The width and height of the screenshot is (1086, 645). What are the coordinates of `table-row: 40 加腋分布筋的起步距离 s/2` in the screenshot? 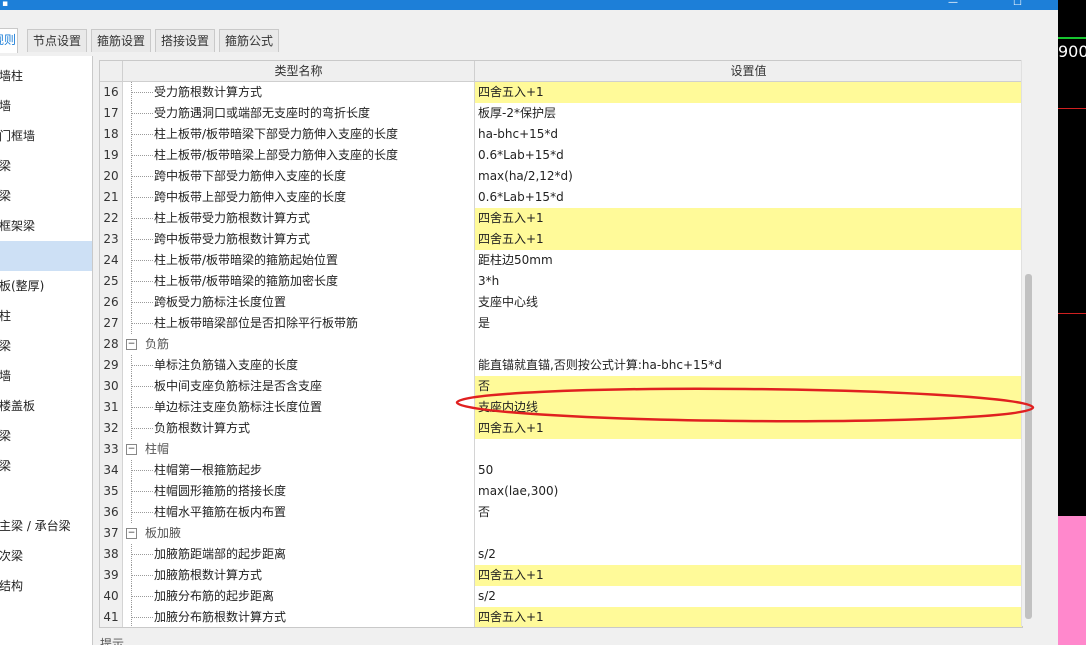 It's located at (561, 597).